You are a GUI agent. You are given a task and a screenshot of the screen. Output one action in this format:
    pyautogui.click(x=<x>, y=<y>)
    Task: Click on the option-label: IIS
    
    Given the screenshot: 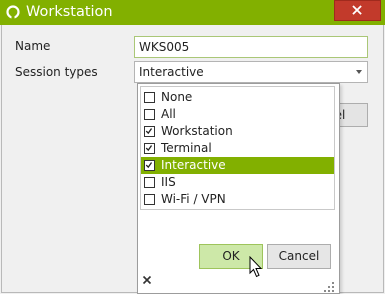 What is the action you would take?
    pyautogui.click(x=168, y=182)
    